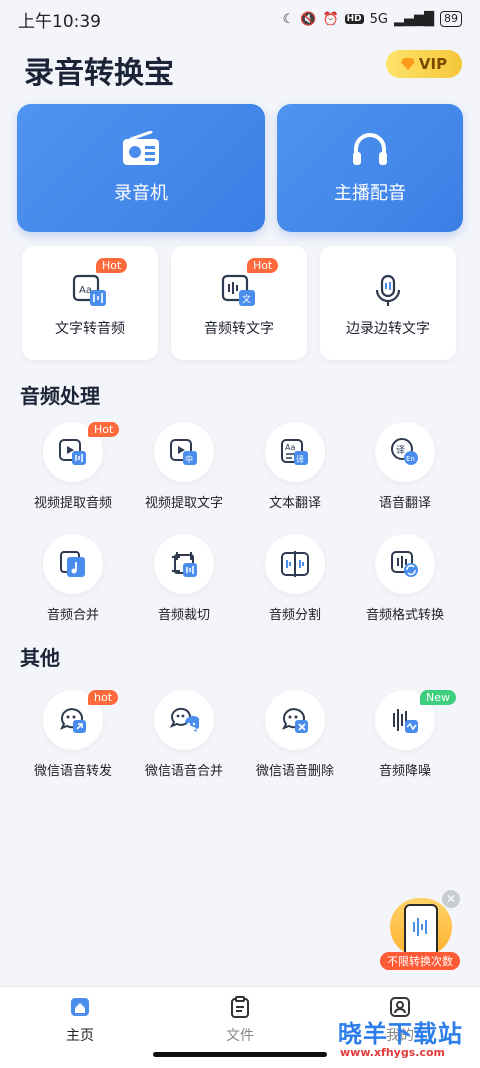 The width and height of the screenshot is (480, 1068). What do you see at coordinates (183, 771) in the screenshot?
I see `tool-label: 微信语音合并` at bounding box center [183, 771].